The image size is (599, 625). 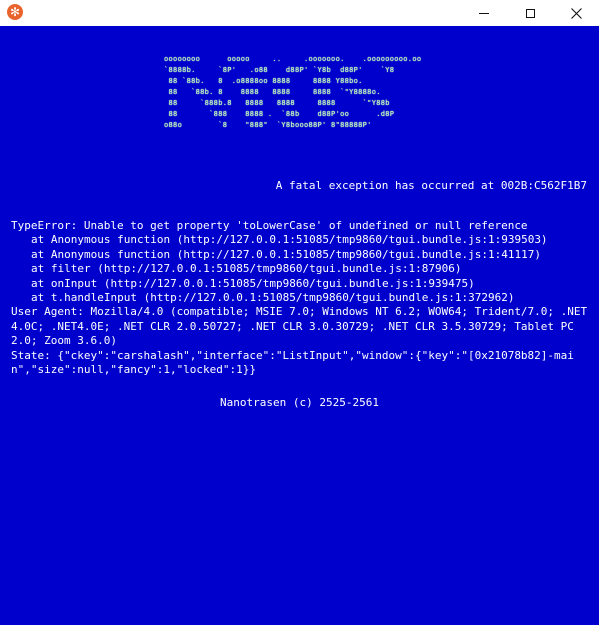 I want to click on ascii-line: 88 `88b. 8 .o8888oo 8888 8888 Y88bo., so click(x=259, y=81).